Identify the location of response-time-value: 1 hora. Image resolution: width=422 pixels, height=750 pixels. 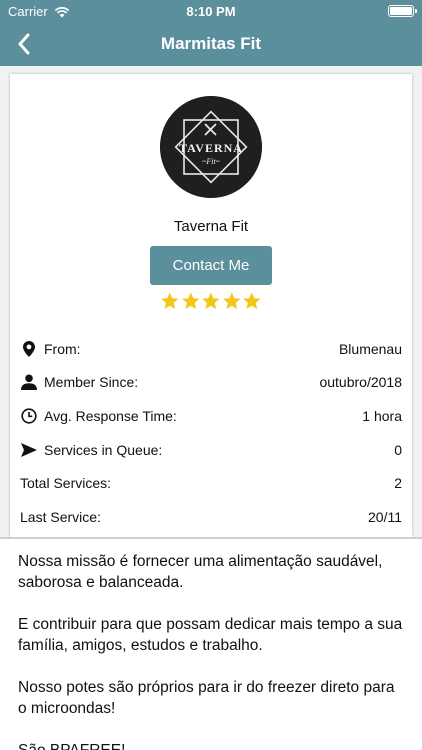
(382, 416).